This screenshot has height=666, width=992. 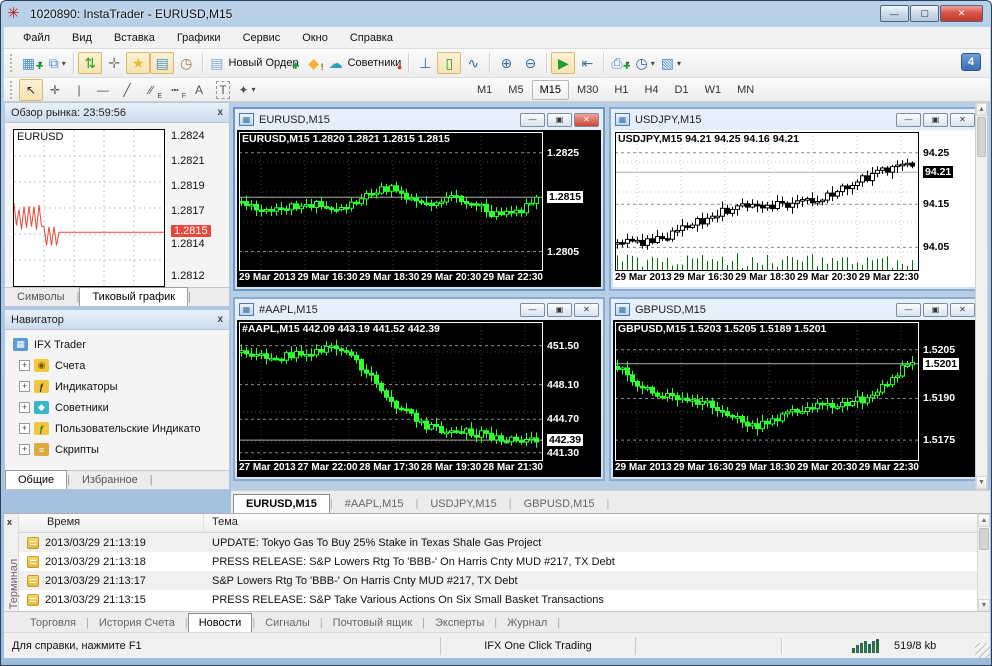 What do you see at coordinates (281, 503) in the screenshot?
I see `chart-tab-eurusdm15: EURUSD,M15` at bounding box center [281, 503].